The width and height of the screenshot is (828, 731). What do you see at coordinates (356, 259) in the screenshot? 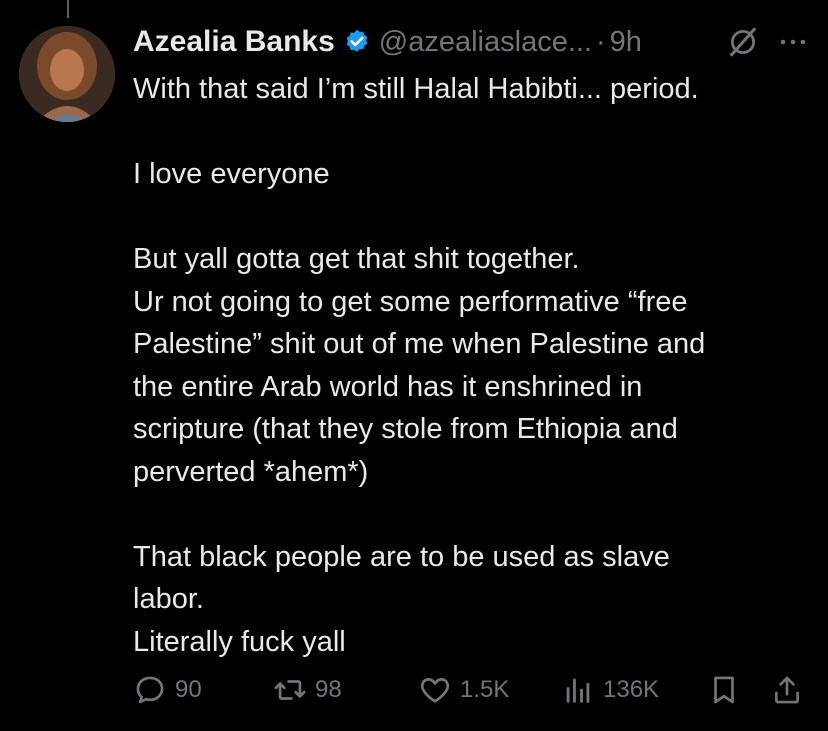
I see `tweet-line: But yall gotta get that shit together.` at bounding box center [356, 259].